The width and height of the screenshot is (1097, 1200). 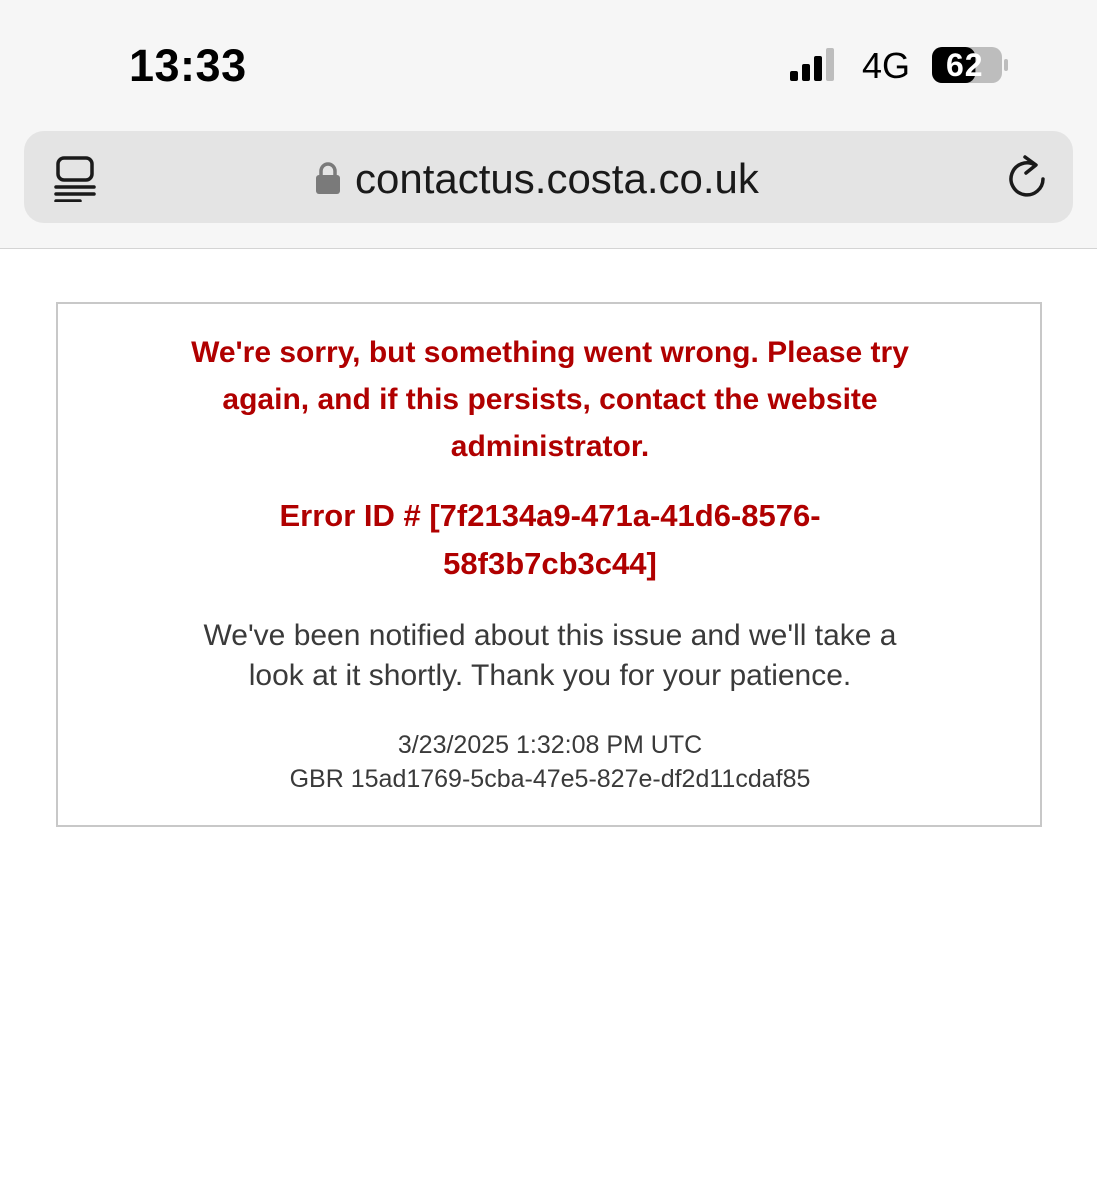 I want to click on error-timestamp: 3/23/2025 1:32:08 PM UTC, so click(x=550, y=745).